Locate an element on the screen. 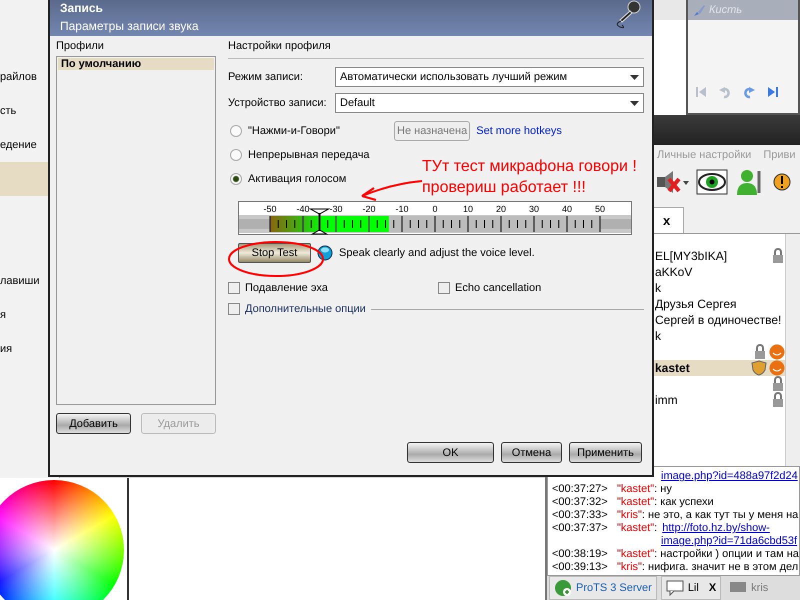  chat-time: <00:37:27> is located at coordinates (580, 489).